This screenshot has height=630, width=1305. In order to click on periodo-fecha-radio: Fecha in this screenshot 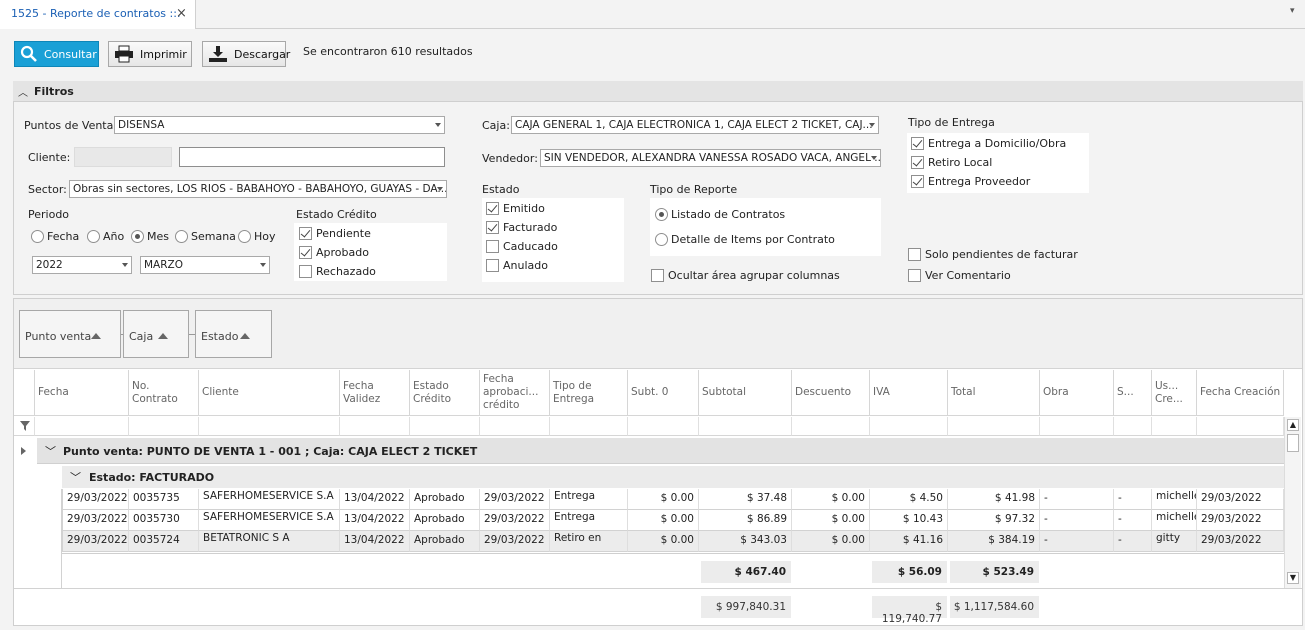, I will do `click(55, 236)`.